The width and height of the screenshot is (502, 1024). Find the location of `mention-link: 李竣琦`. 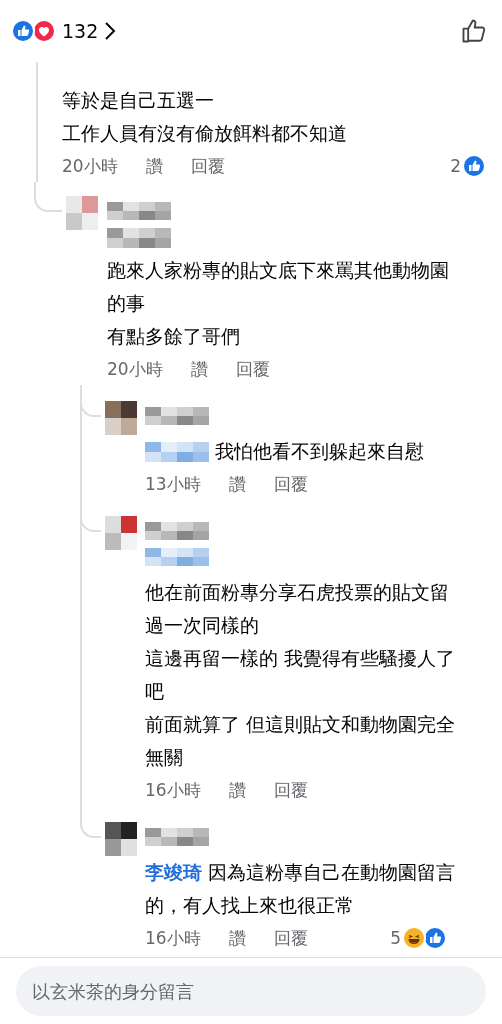

mention-link: 李竣琦 is located at coordinates (173, 872).